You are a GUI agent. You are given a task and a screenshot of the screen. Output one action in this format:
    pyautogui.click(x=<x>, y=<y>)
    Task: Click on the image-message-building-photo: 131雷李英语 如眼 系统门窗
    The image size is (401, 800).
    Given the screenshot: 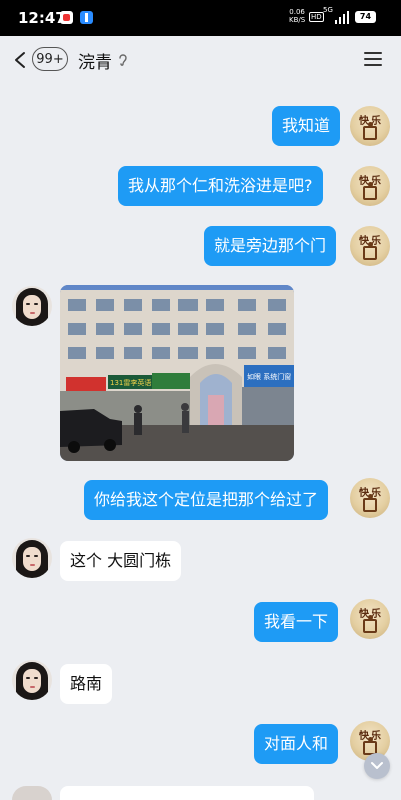 What is the action you would take?
    pyautogui.click(x=177, y=373)
    